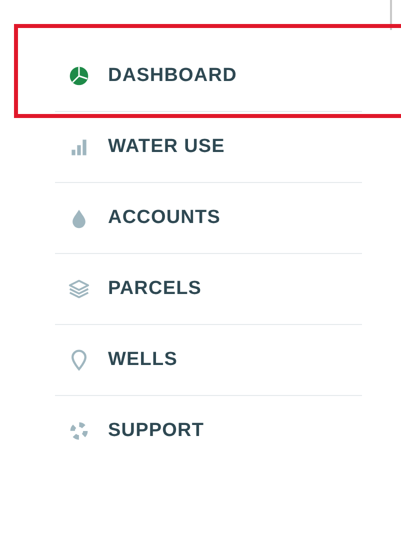  What do you see at coordinates (208, 76) in the screenshot?
I see `nav-item: DASHBOARD` at bounding box center [208, 76].